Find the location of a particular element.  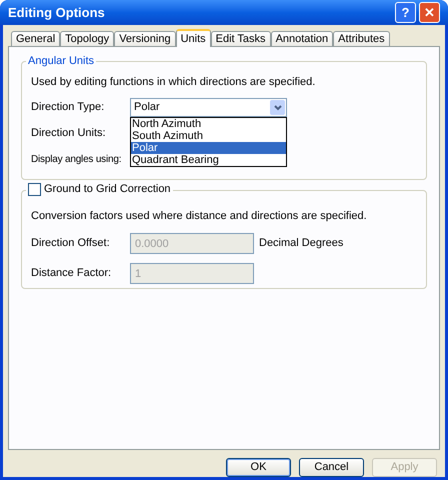

ground-to-grid-checkbox: Ground to Grid Correction is located at coordinates (99, 189).